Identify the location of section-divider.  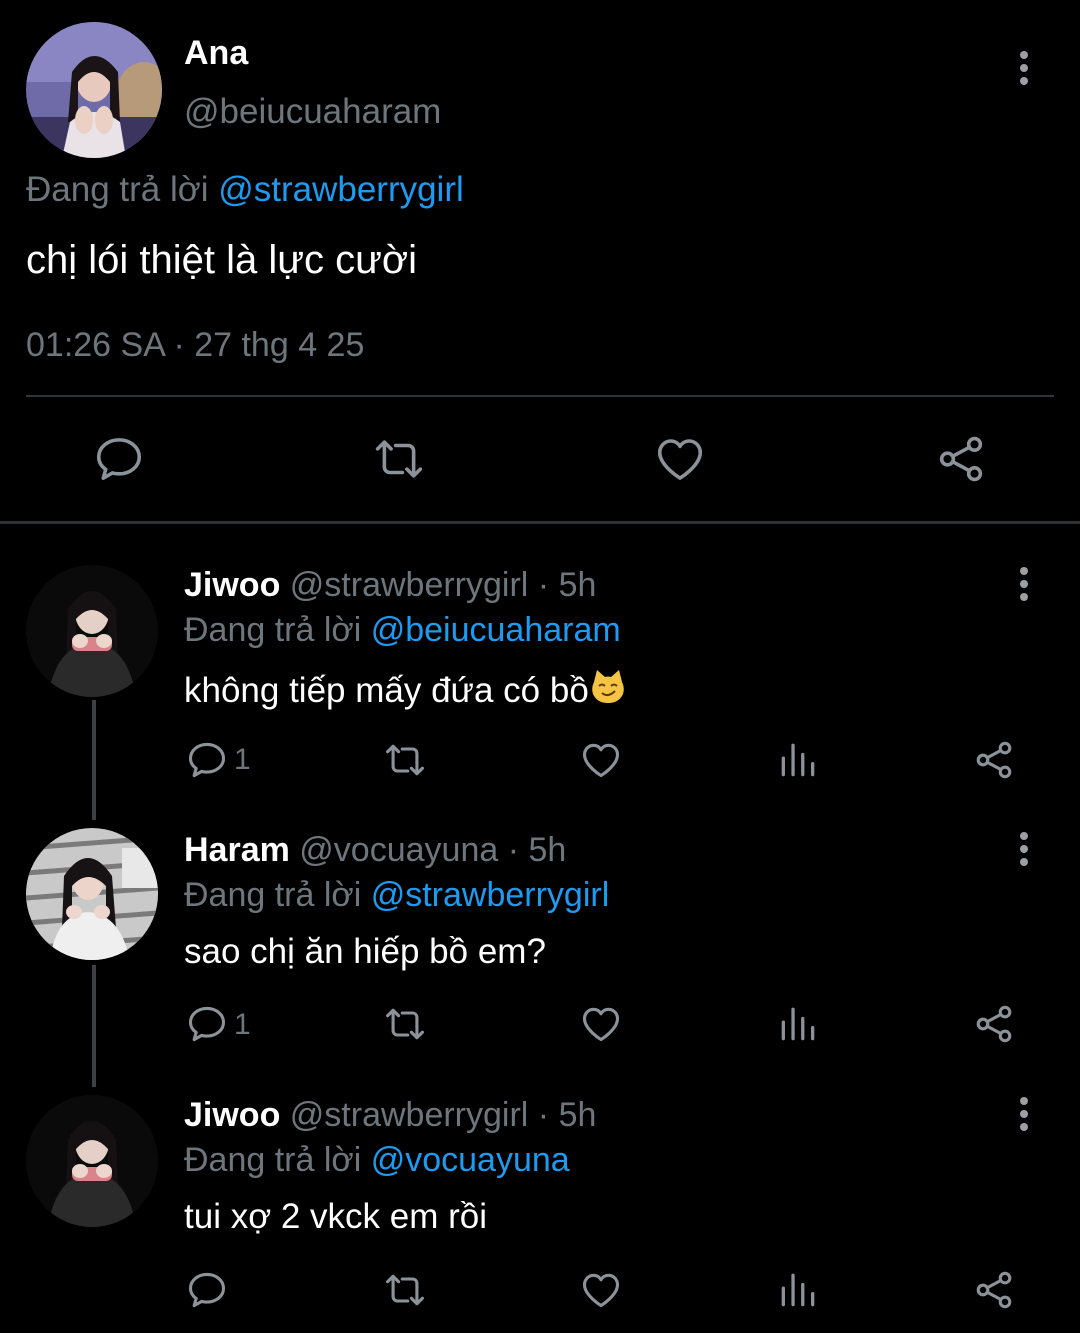
(540, 522).